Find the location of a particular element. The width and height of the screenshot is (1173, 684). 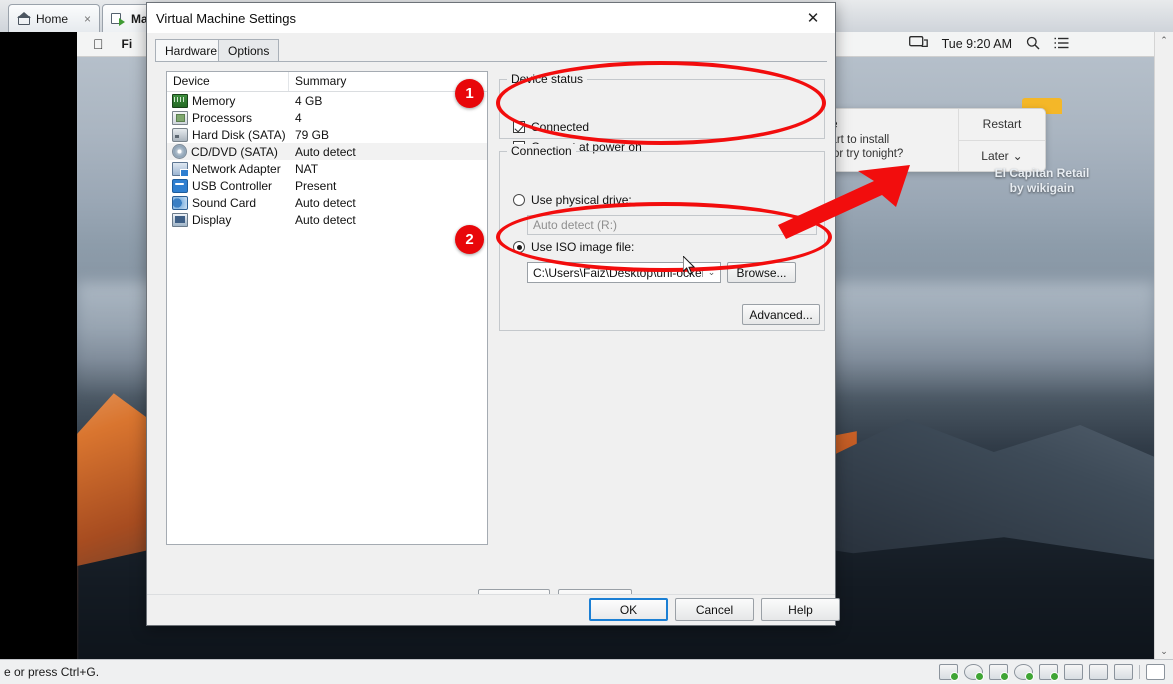

table-row: Hard Disk (SATA) 79 GB is located at coordinates (327, 134).